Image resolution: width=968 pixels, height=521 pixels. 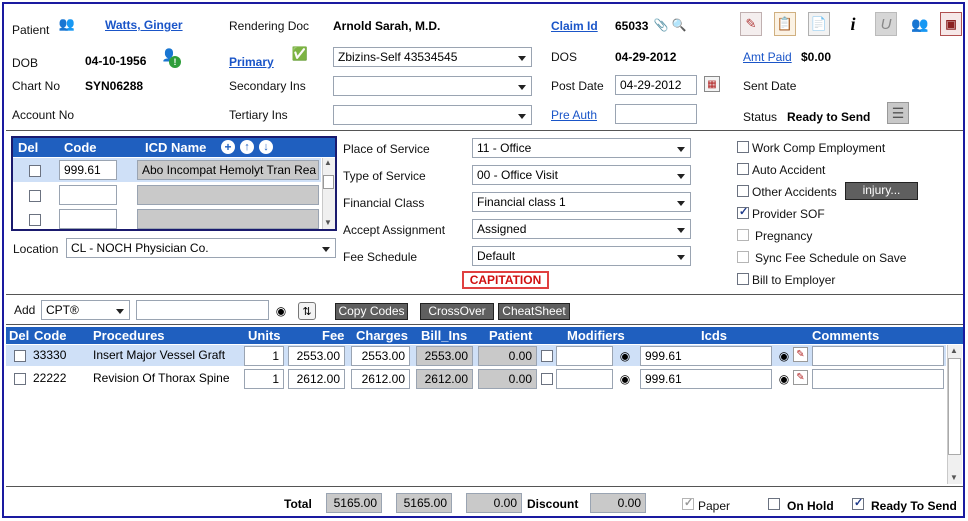 I want to click on icd-scroll-down-icon: ▼, so click(x=328, y=222).